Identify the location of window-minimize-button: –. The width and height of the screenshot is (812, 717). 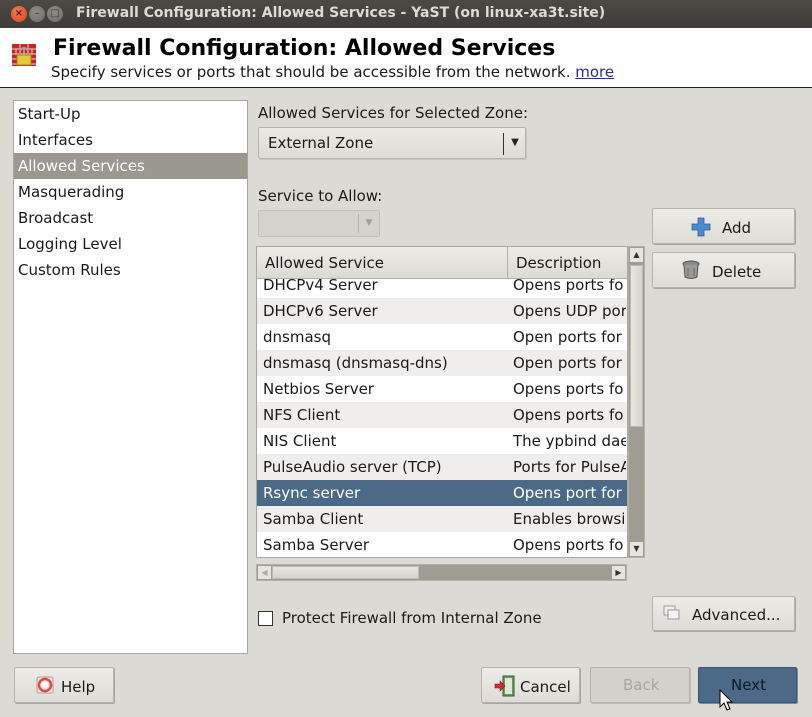
(37, 14).